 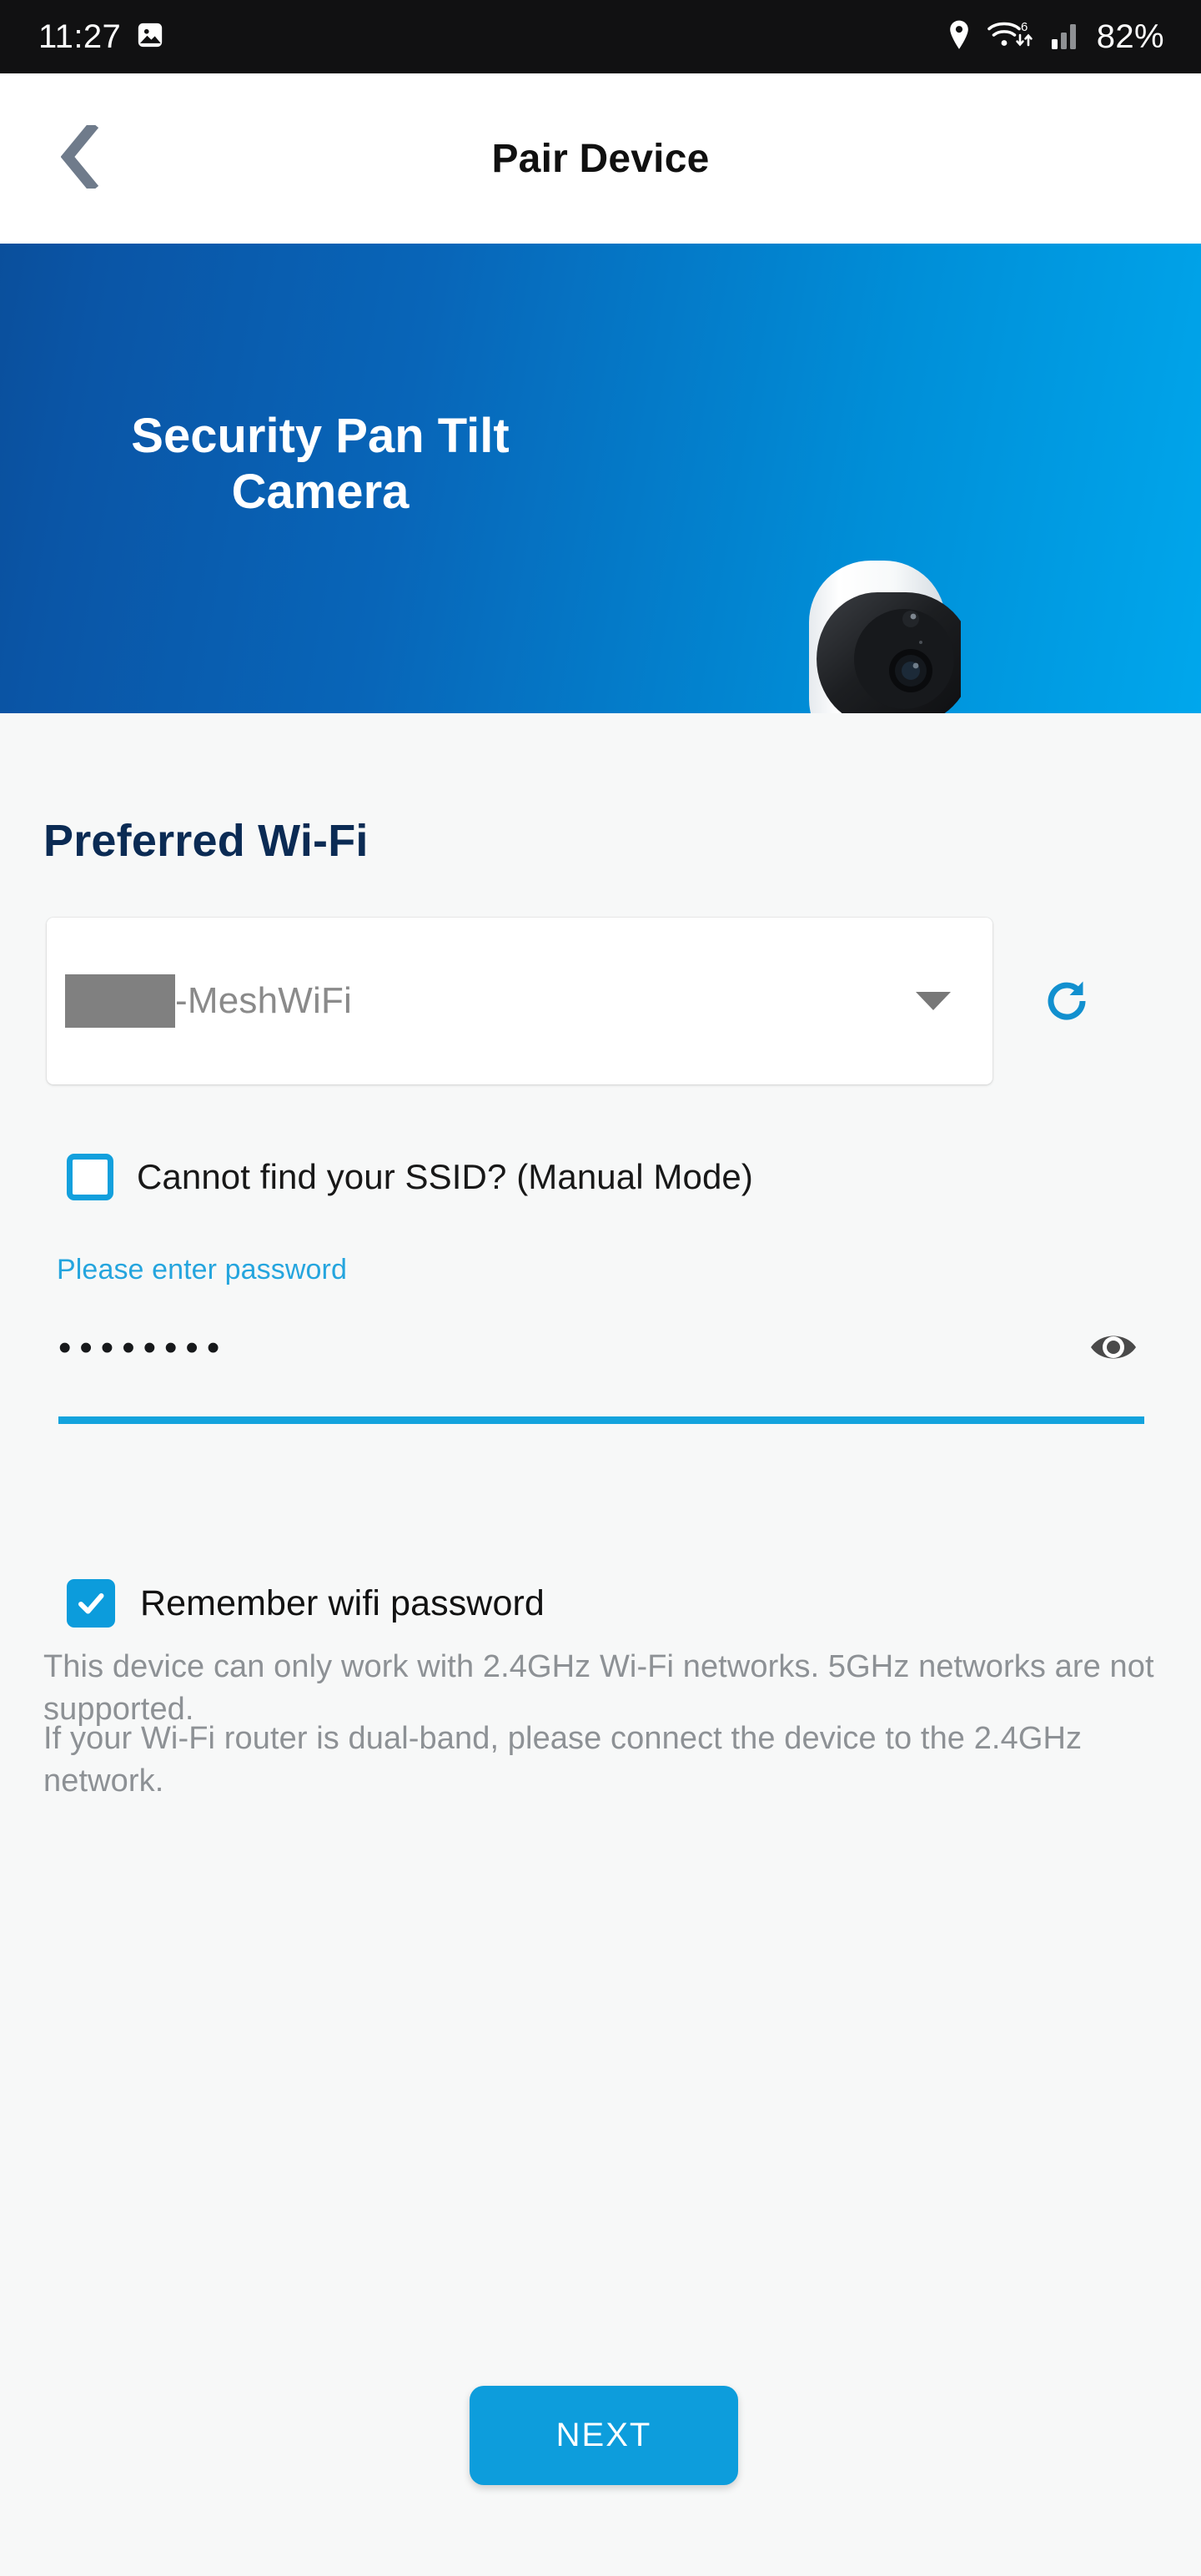 What do you see at coordinates (1024, 27) in the screenshot?
I see `svg-text: 6` at bounding box center [1024, 27].